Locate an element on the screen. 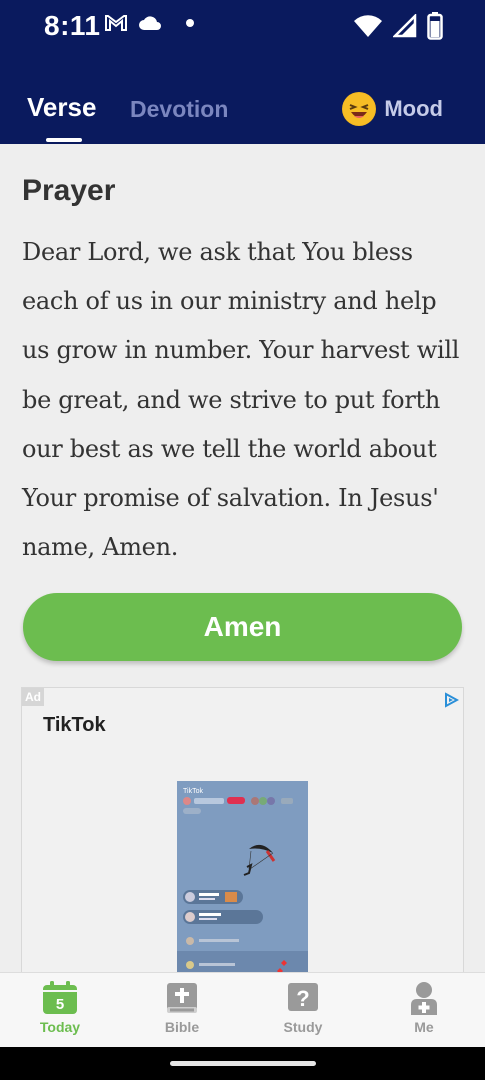 The height and width of the screenshot is (1080, 485). adchoices-icon is located at coordinates (451, 700).